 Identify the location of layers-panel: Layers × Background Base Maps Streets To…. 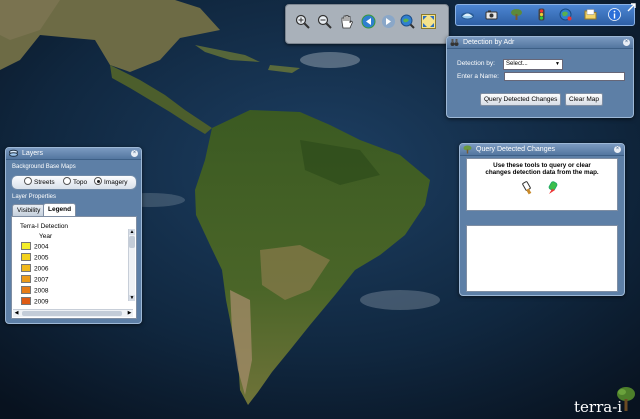
(73, 235).